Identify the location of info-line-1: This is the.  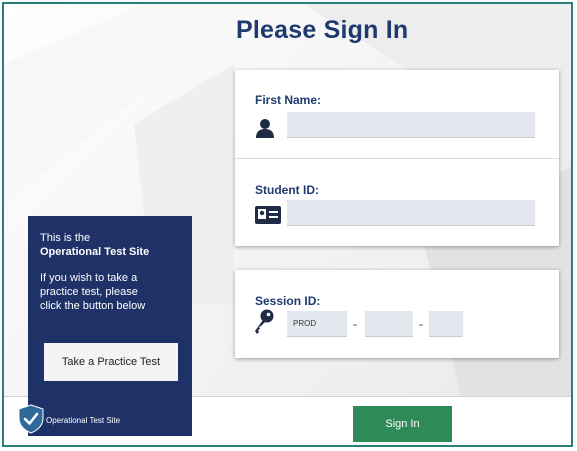
(65, 238).